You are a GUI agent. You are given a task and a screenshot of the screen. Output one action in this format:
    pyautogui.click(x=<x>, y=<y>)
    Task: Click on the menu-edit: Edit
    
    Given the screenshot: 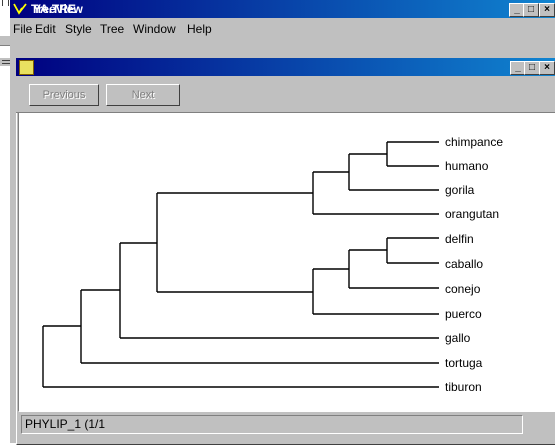 What is the action you would take?
    pyautogui.click(x=45, y=29)
    